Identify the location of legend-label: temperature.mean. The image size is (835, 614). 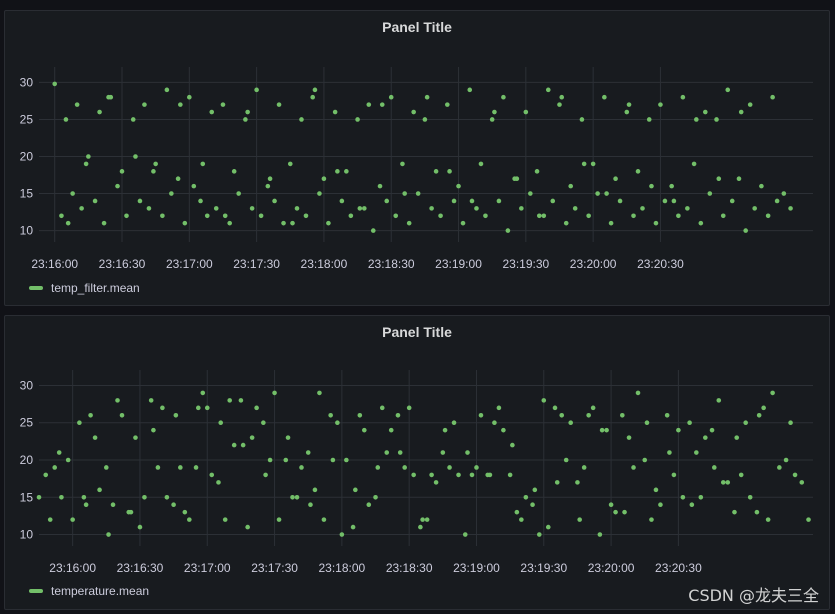
(100, 591).